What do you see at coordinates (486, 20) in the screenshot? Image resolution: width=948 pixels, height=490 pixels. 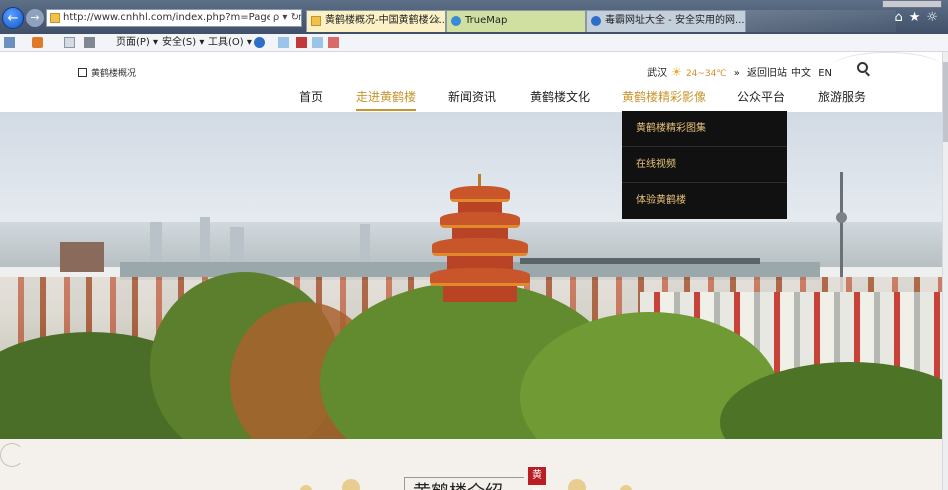 I see `tab-label: TrueMap` at bounding box center [486, 20].